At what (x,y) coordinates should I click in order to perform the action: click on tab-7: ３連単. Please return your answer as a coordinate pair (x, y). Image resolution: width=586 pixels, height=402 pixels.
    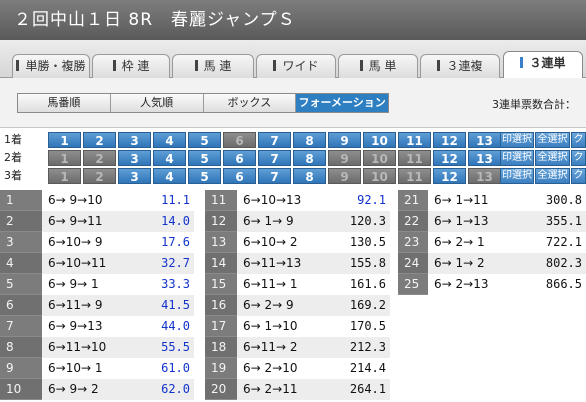
    Looking at the image, I should click on (543, 65).